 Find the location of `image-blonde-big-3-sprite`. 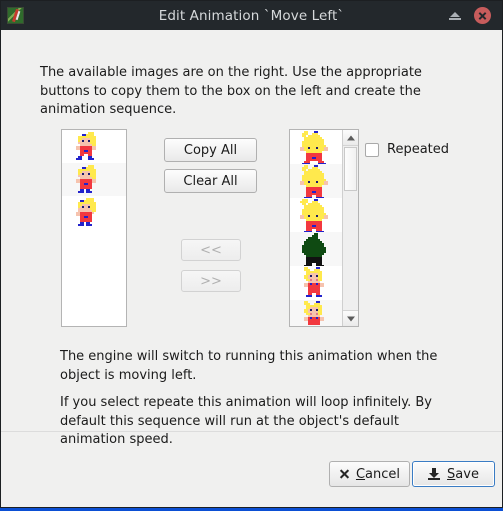

image-blonde-big-3-sprite is located at coordinates (314, 216).